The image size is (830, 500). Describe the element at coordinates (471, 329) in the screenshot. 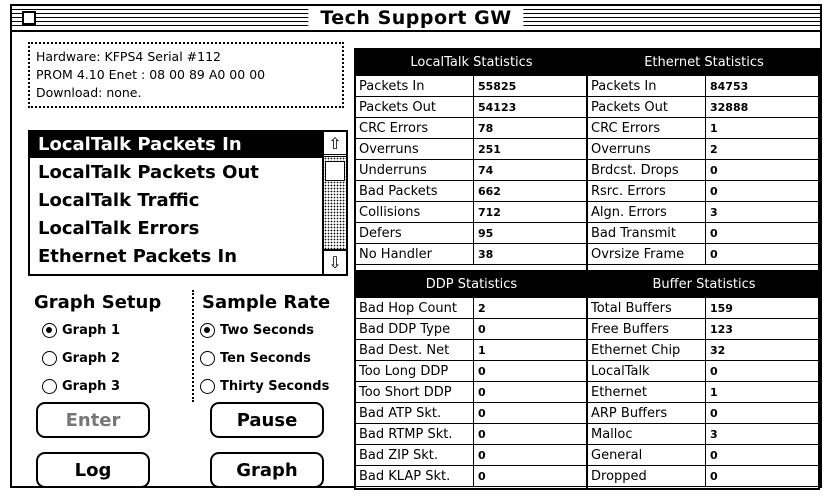

I see `ddp-stat-row: Bad DDP Type 0` at that location.